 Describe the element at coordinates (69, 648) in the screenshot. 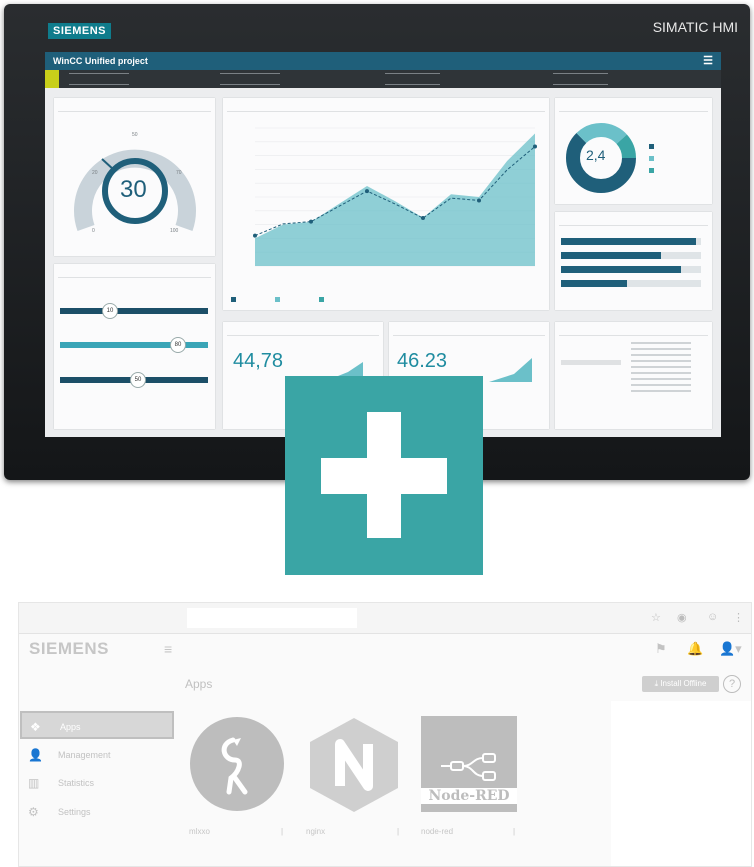

I see `siemens-logo: SIEMENS` at that location.